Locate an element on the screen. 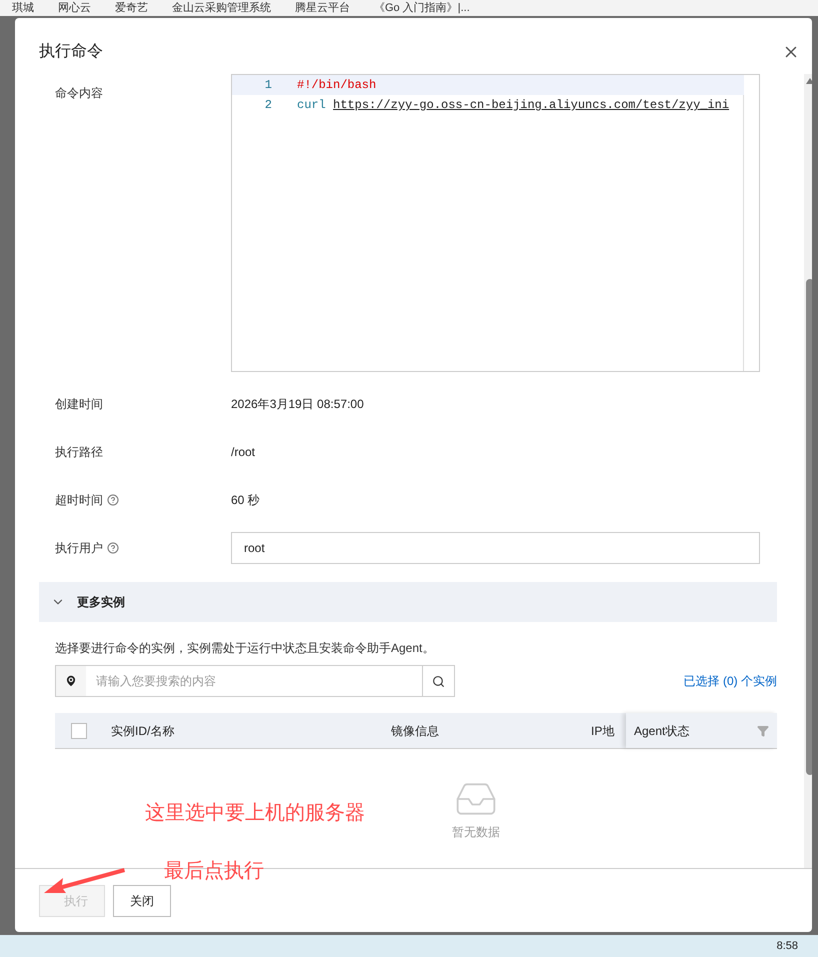 This screenshot has width=818, height=957. field-label: 执行用户 is located at coordinates (79, 548).